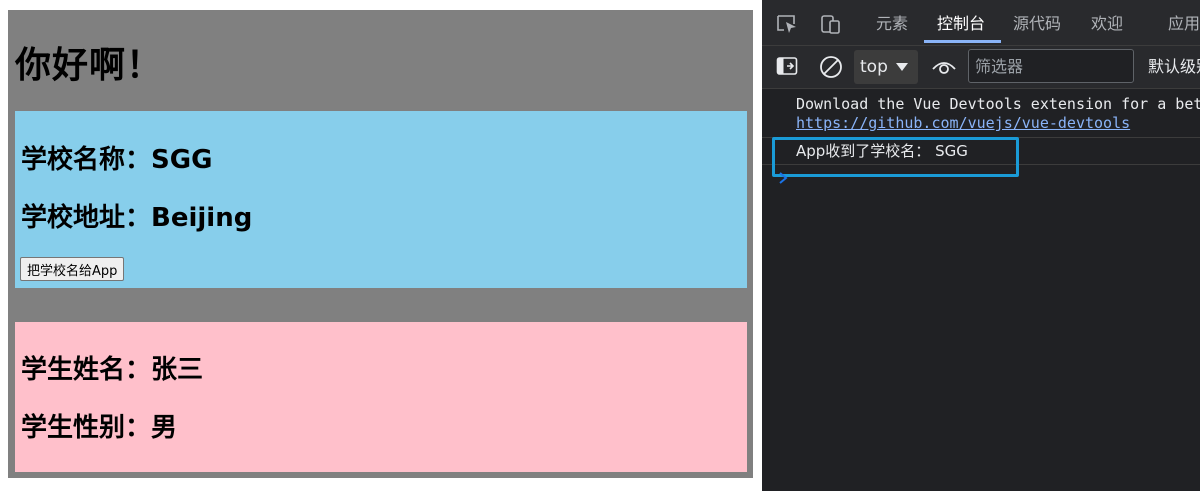  I want to click on tab-elements: 元素, so click(892, 22).